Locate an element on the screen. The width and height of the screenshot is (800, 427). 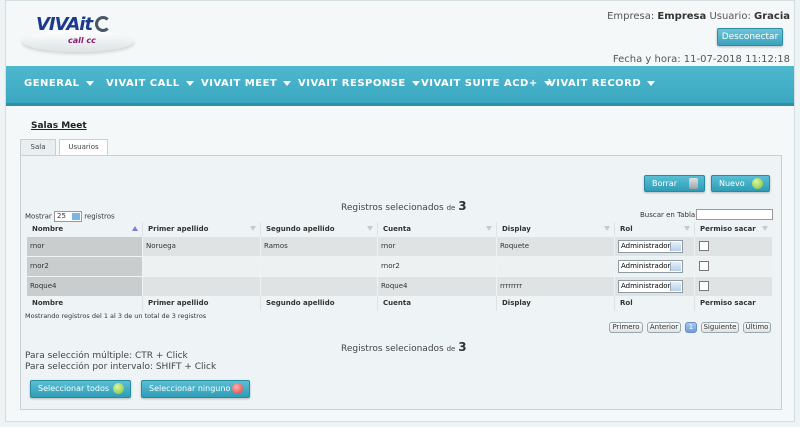
column-header-label: Primer apellido is located at coordinates (178, 229).